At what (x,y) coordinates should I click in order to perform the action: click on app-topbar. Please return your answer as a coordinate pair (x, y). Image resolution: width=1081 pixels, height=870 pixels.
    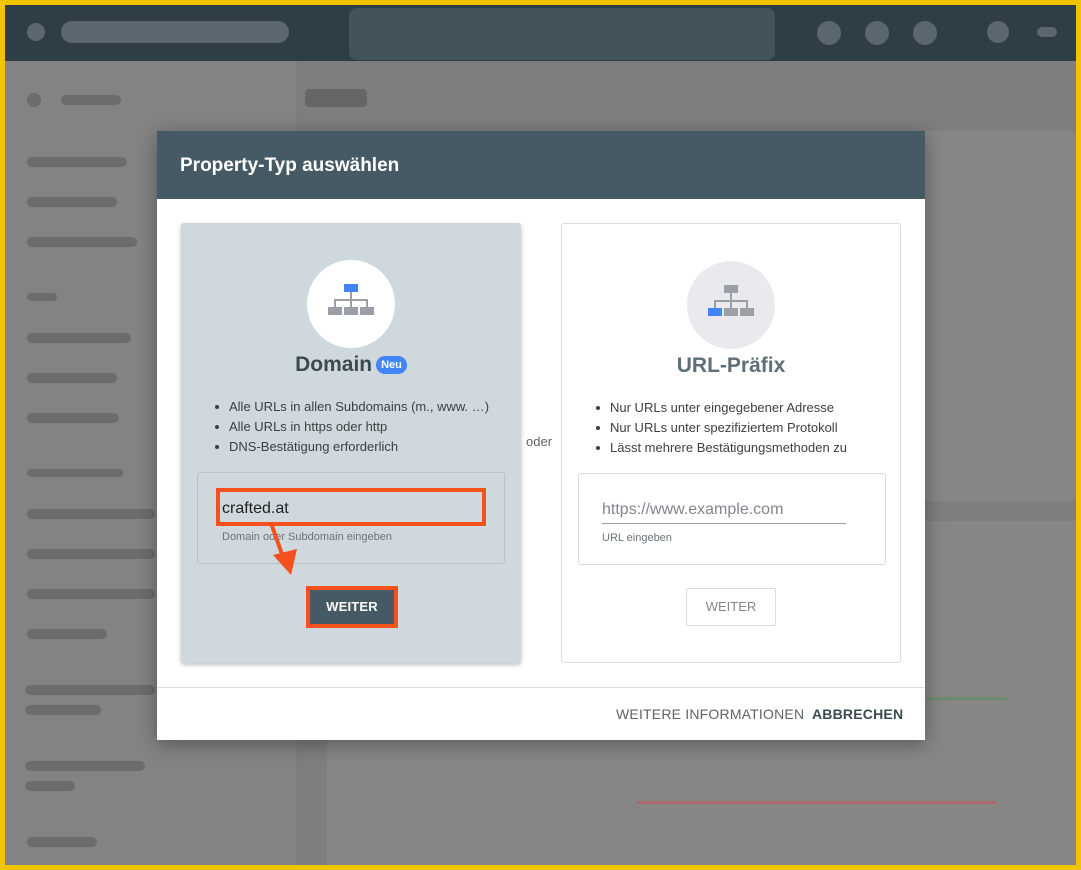
    Looking at the image, I should click on (540, 33).